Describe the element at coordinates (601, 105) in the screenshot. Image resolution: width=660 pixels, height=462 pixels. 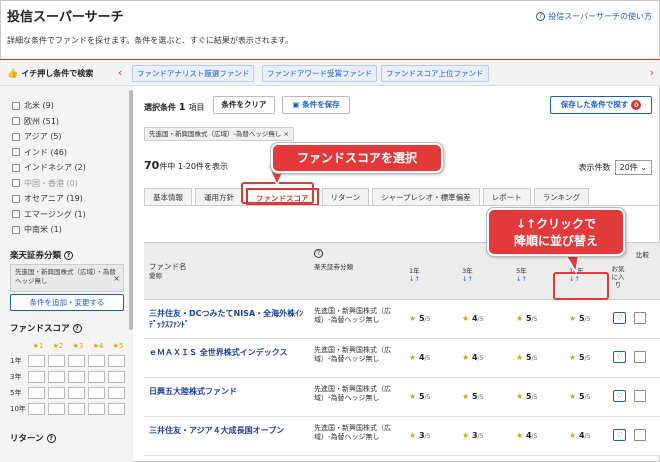
I see `saved-condition-button: 保存した条件で探す 0` at that location.